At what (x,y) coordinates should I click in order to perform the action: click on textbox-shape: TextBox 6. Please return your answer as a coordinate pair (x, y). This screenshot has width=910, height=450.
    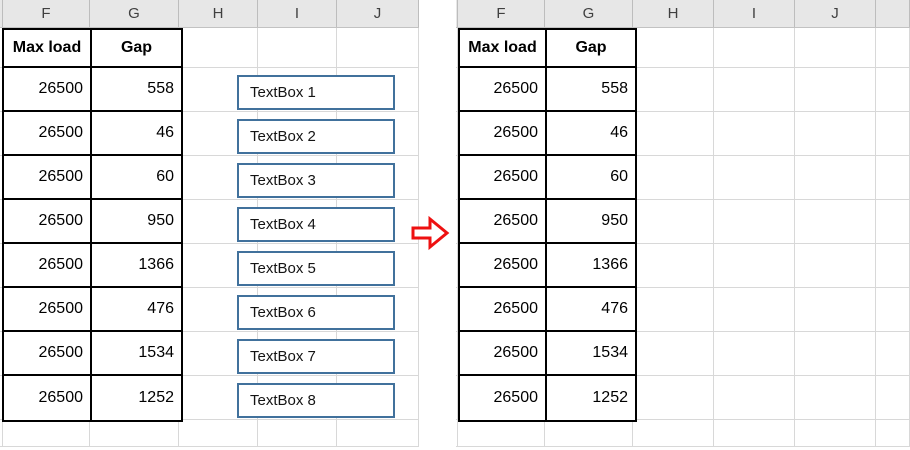
    Looking at the image, I should click on (316, 312).